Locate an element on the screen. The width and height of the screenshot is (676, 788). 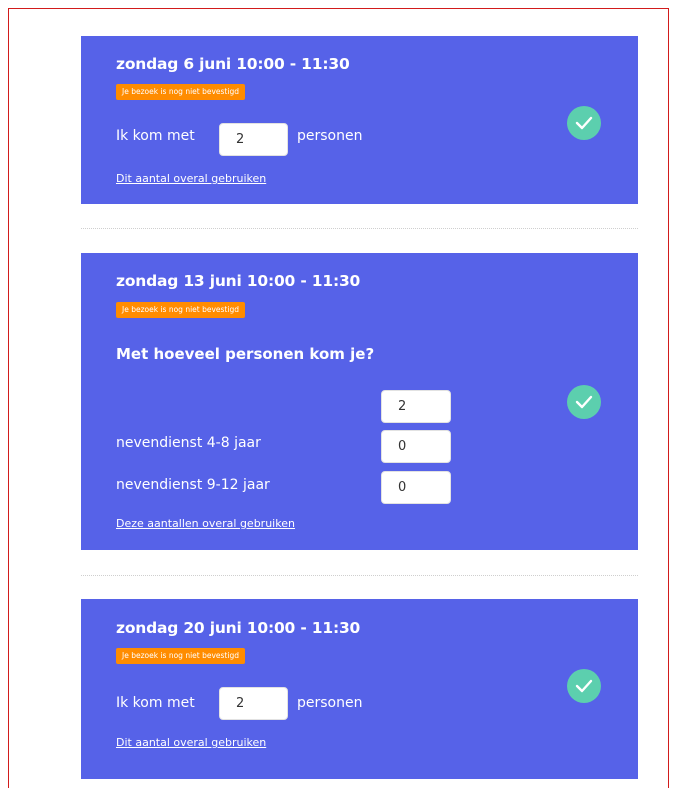
children-9-12-input is located at coordinates (416, 487).